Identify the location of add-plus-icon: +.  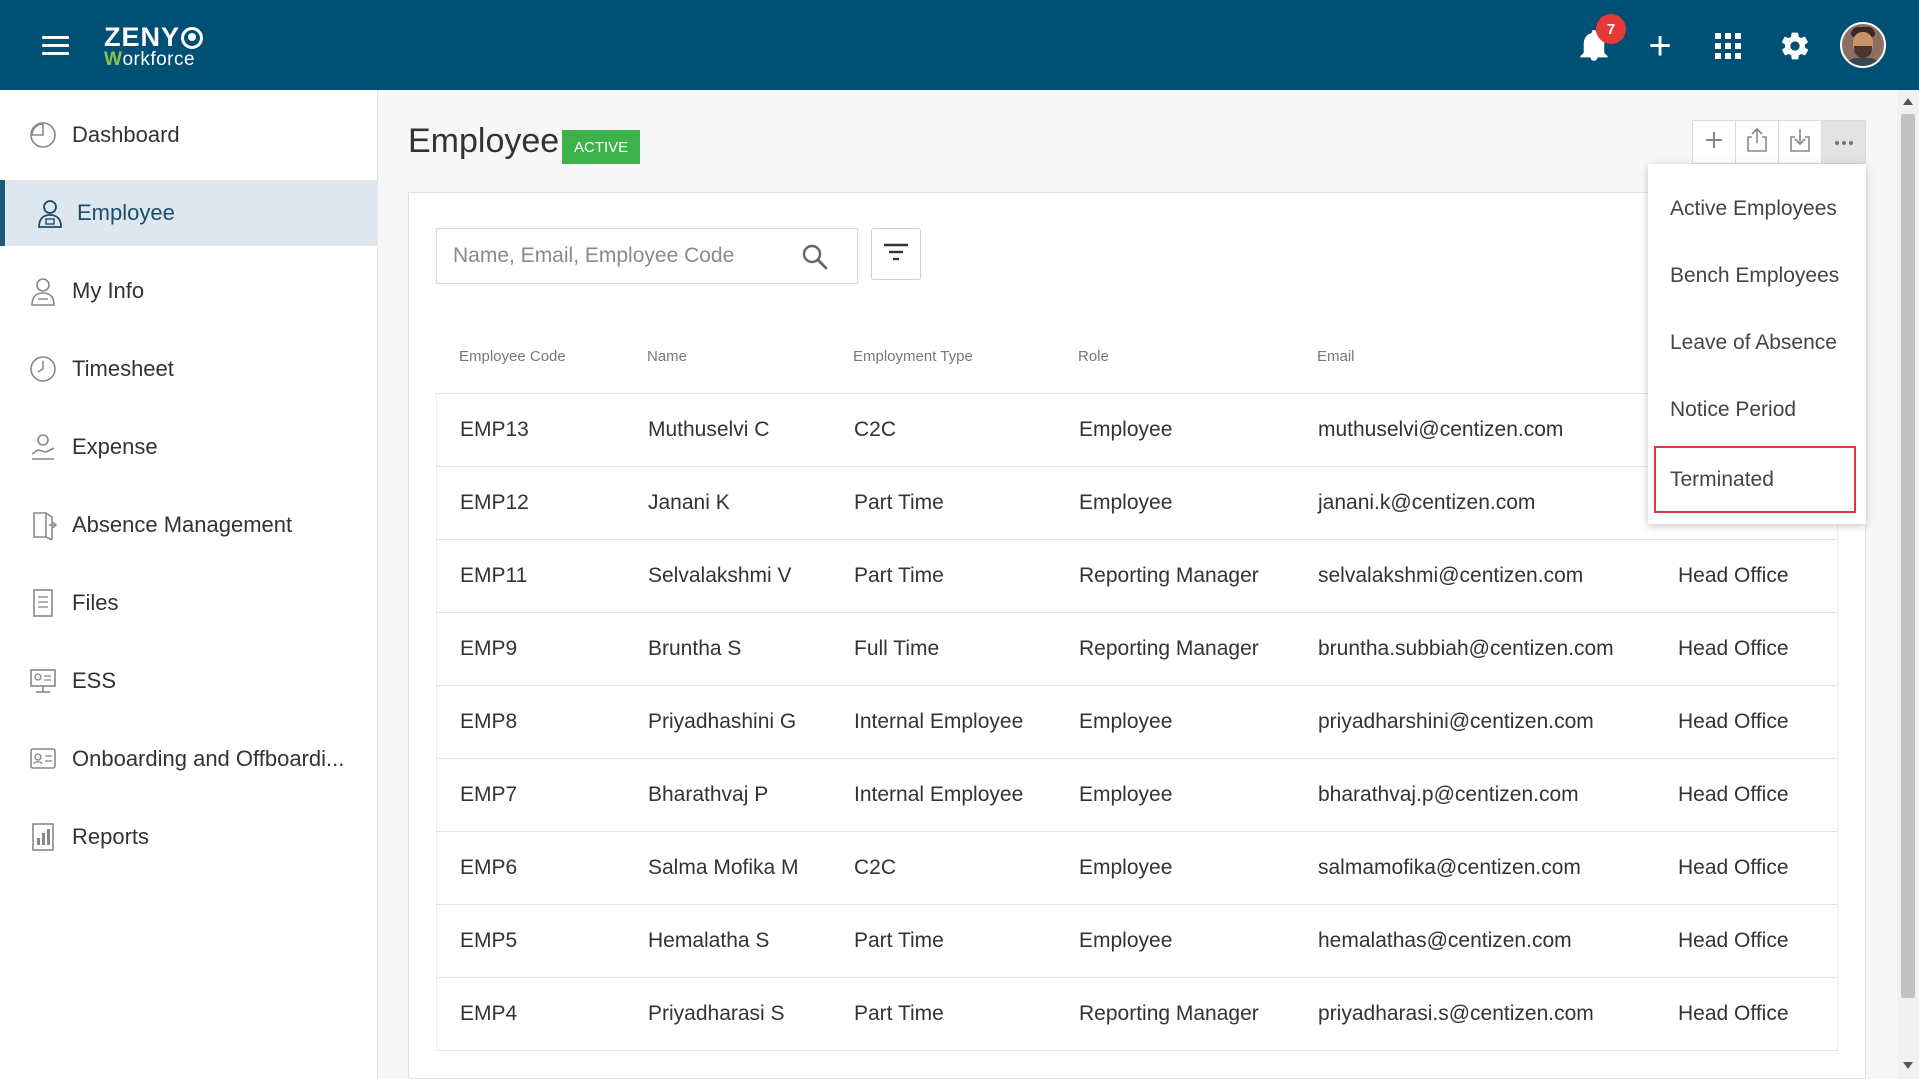
(1660, 46).